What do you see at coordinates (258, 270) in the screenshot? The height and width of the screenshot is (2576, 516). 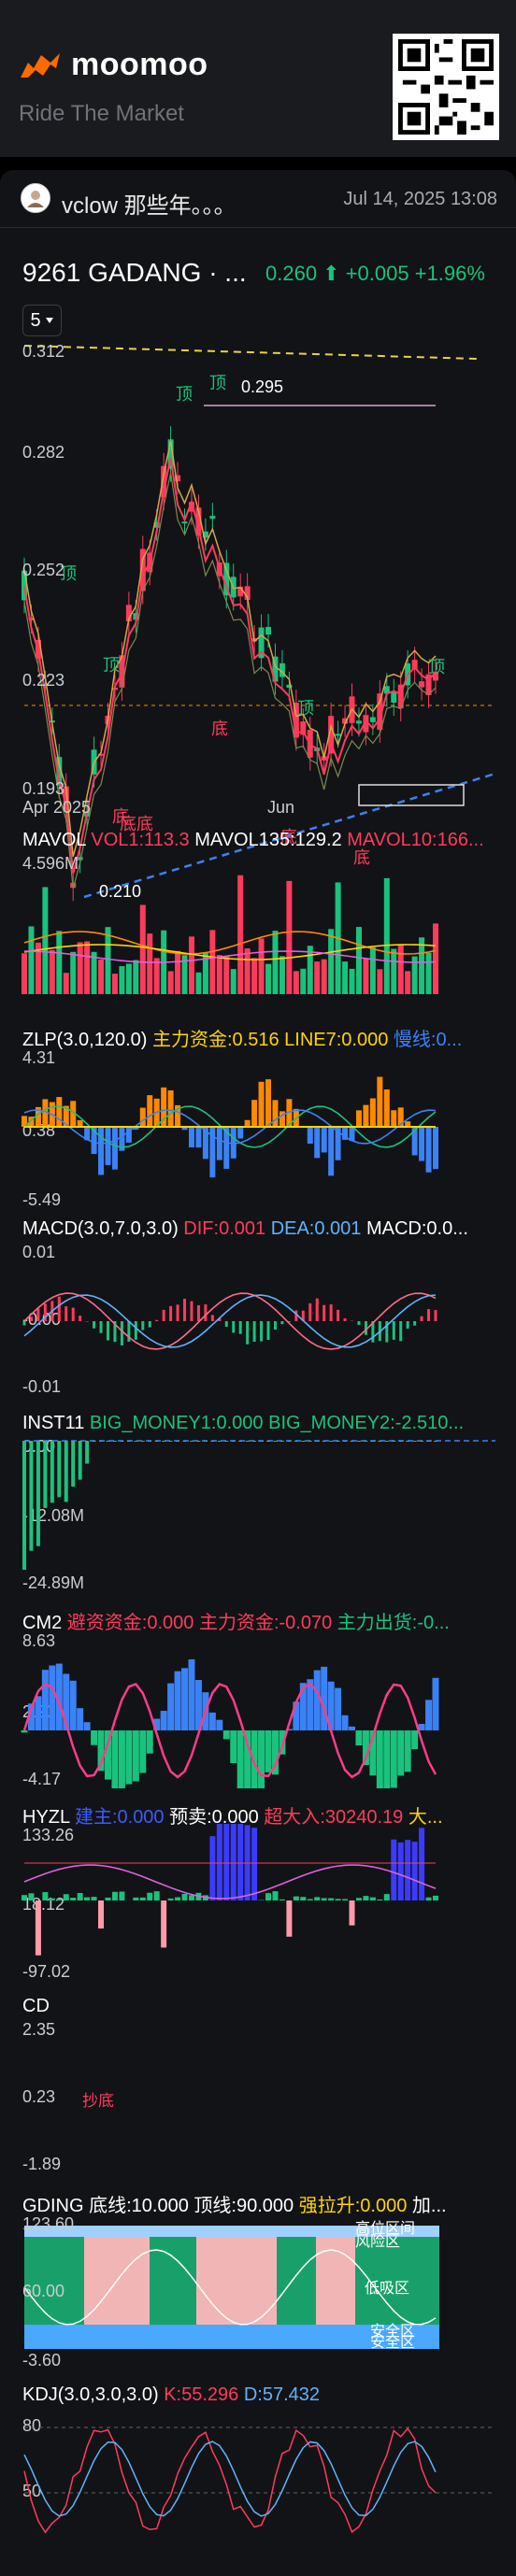 I see `stock-quote: 9261 GADANG · ... 0.260 ⬆ +0.005 +1.96%` at bounding box center [258, 270].